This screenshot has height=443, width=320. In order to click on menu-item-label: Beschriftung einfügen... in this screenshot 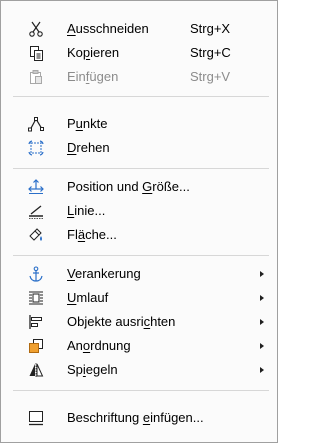, I will do `click(135, 417)`.